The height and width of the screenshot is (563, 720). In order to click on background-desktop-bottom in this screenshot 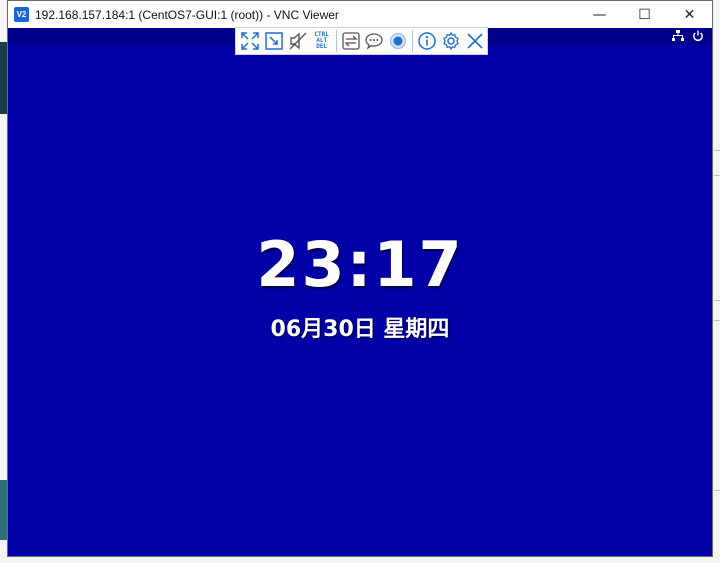, I will do `click(360, 559)`.